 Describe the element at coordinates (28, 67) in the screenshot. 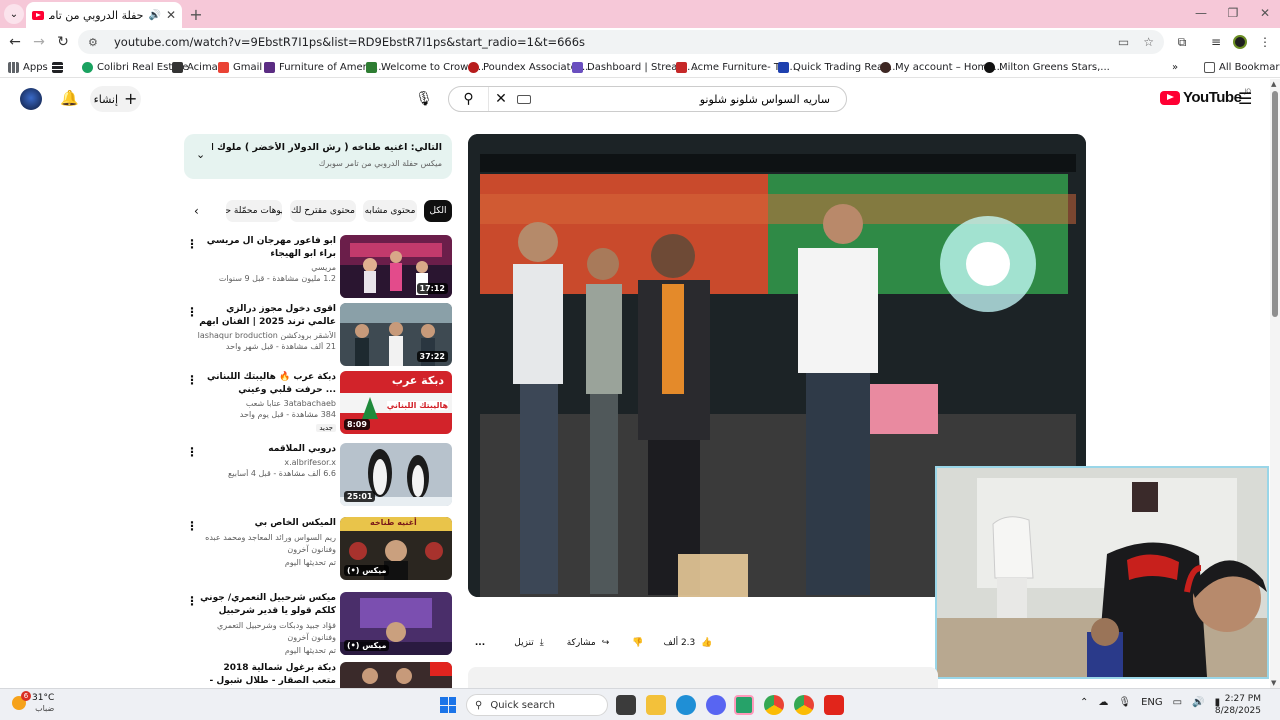

I see `bookmark-item: Apps` at that location.